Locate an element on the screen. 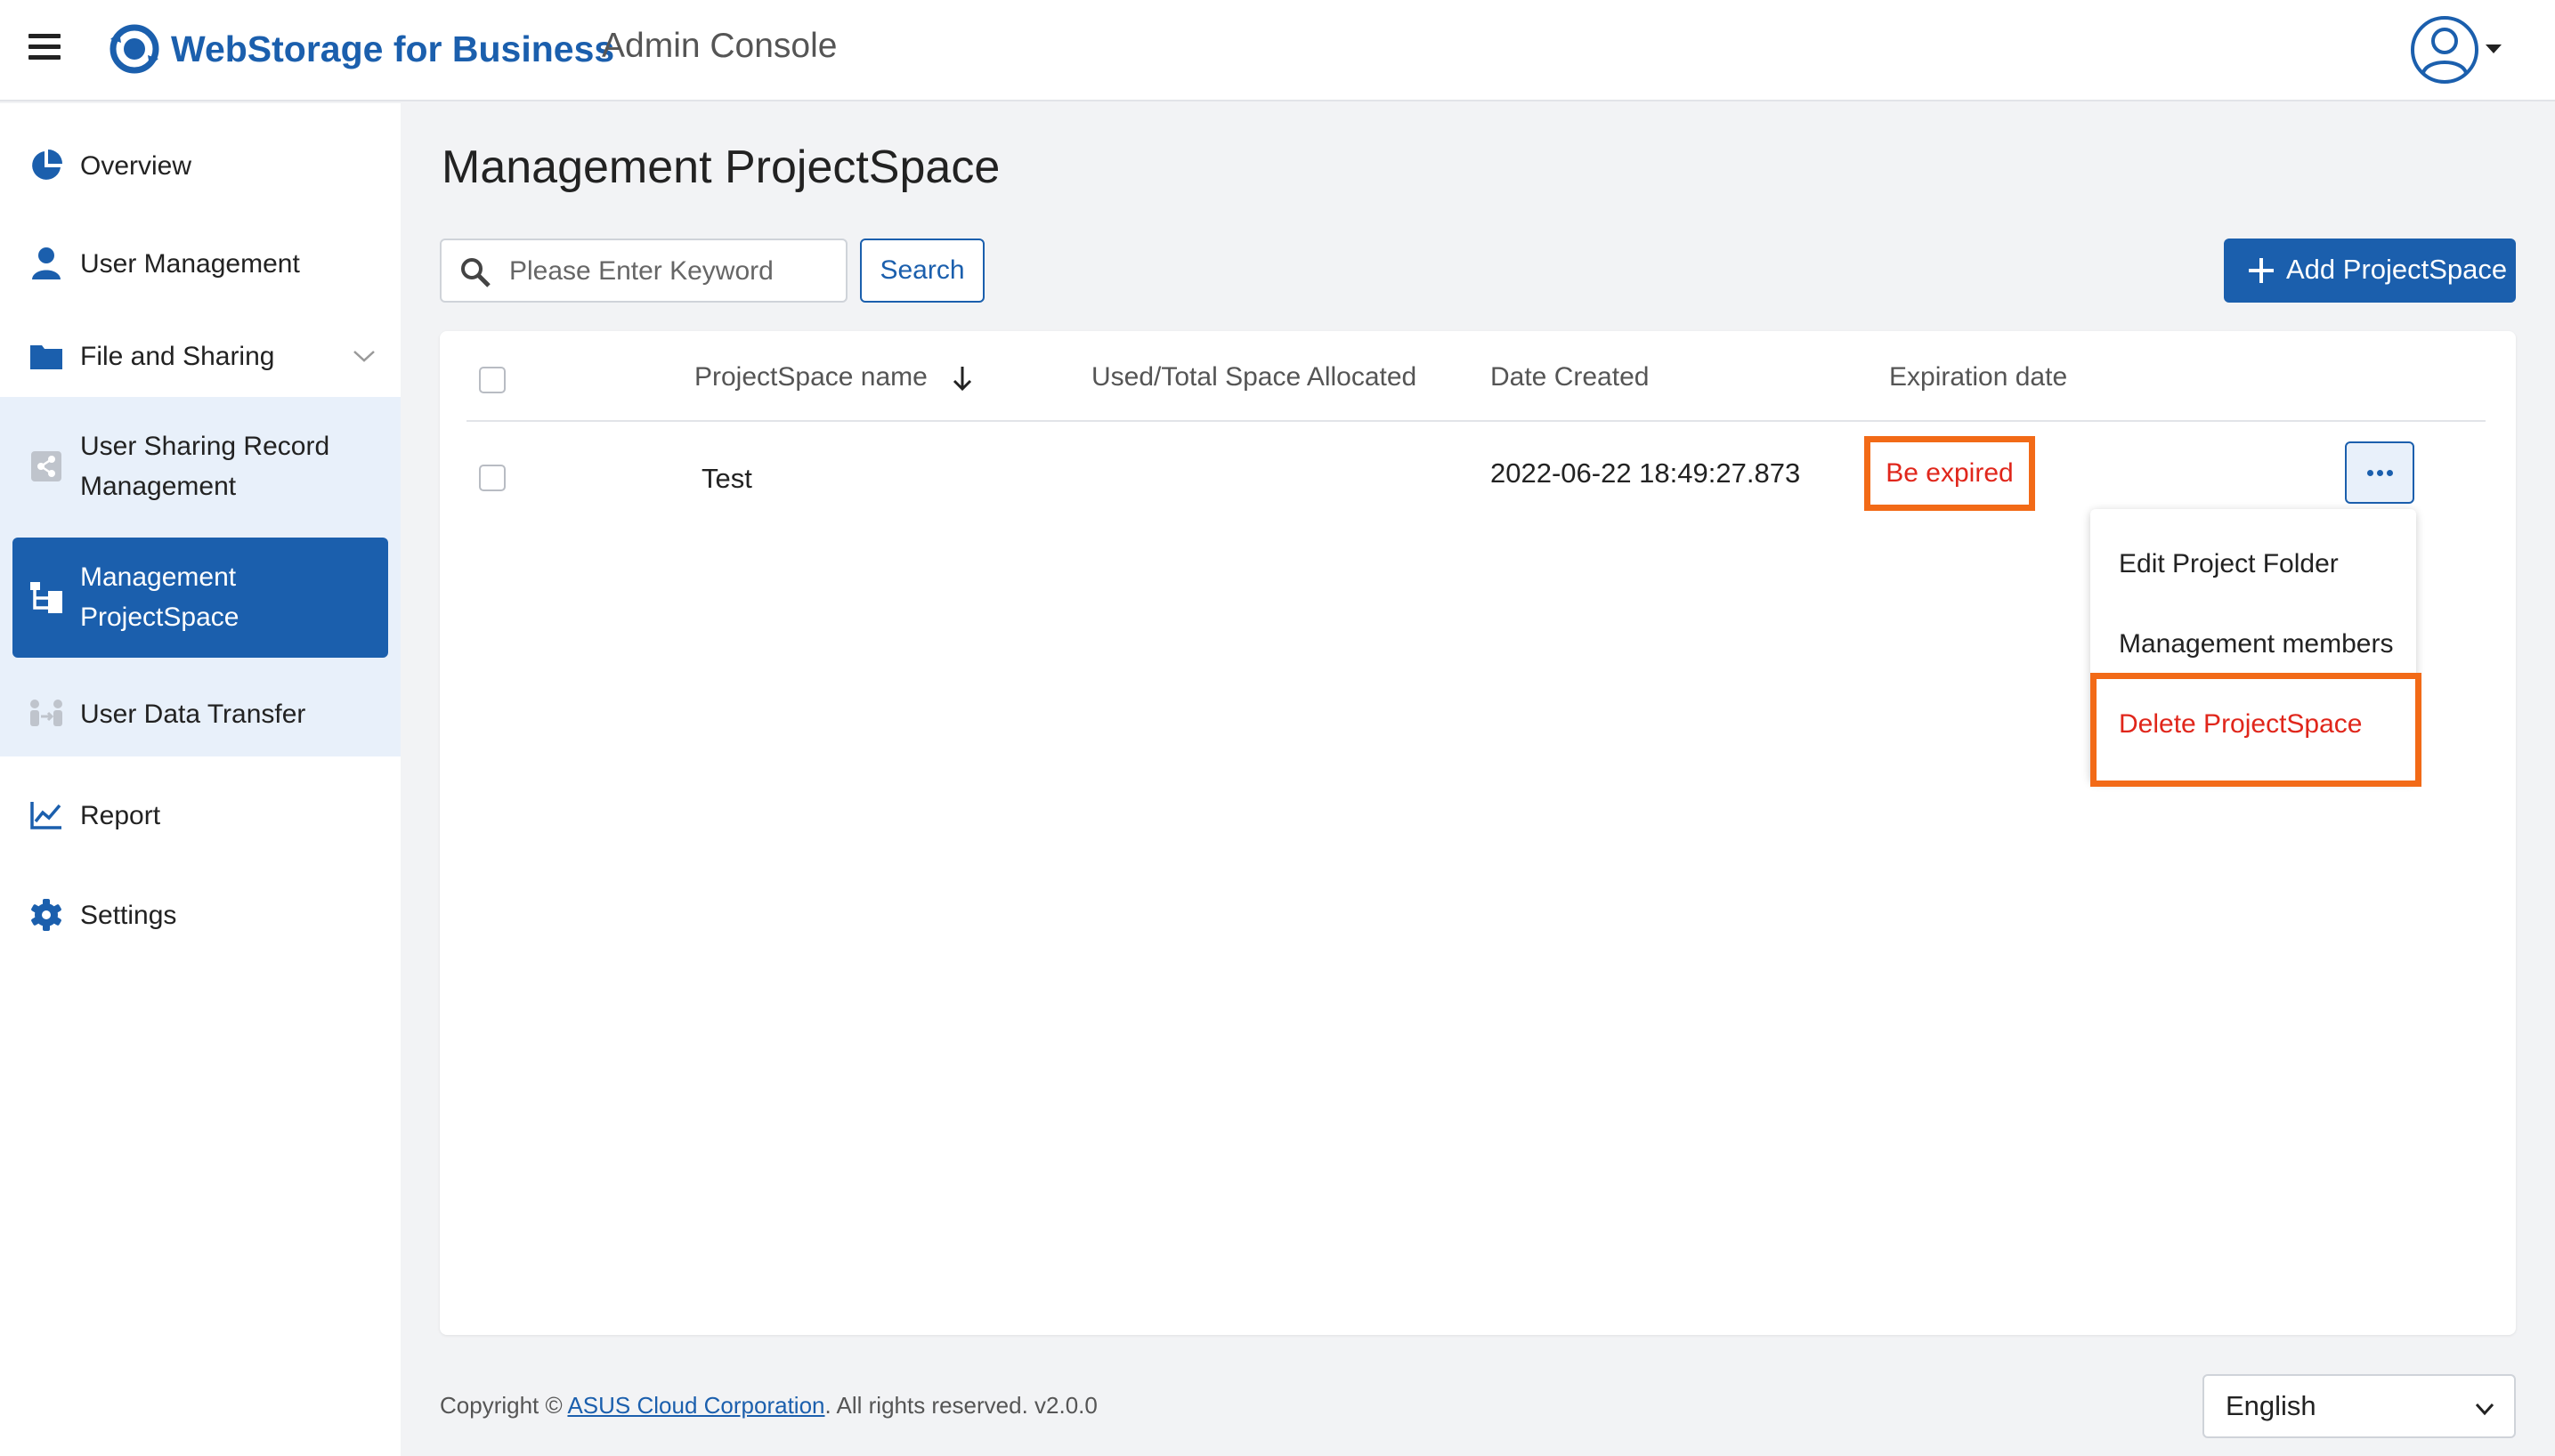  sidebar-item-label: Report is located at coordinates (121, 815).